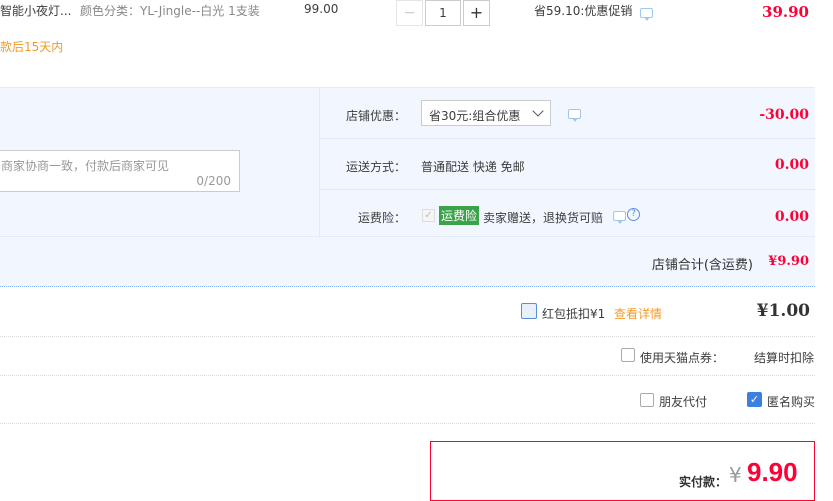 This screenshot has width=833, height=501. I want to click on quantity-minus-button: −, so click(409, 13).